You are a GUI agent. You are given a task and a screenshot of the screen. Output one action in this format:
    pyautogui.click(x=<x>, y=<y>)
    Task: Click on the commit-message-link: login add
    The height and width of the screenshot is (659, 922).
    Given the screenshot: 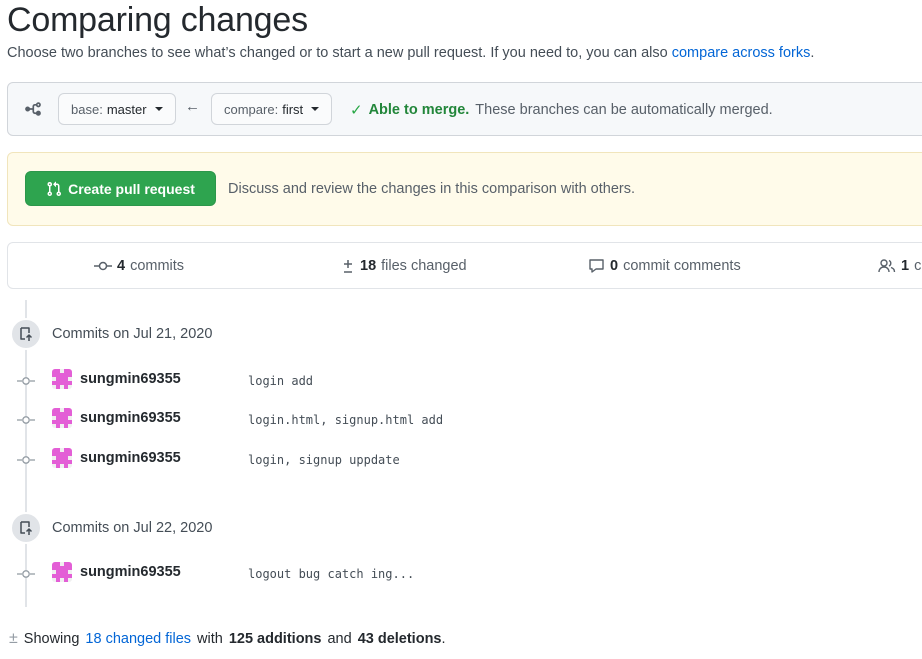 What is the action you would take?
    pyautogui.click(x=280, y=381)
    